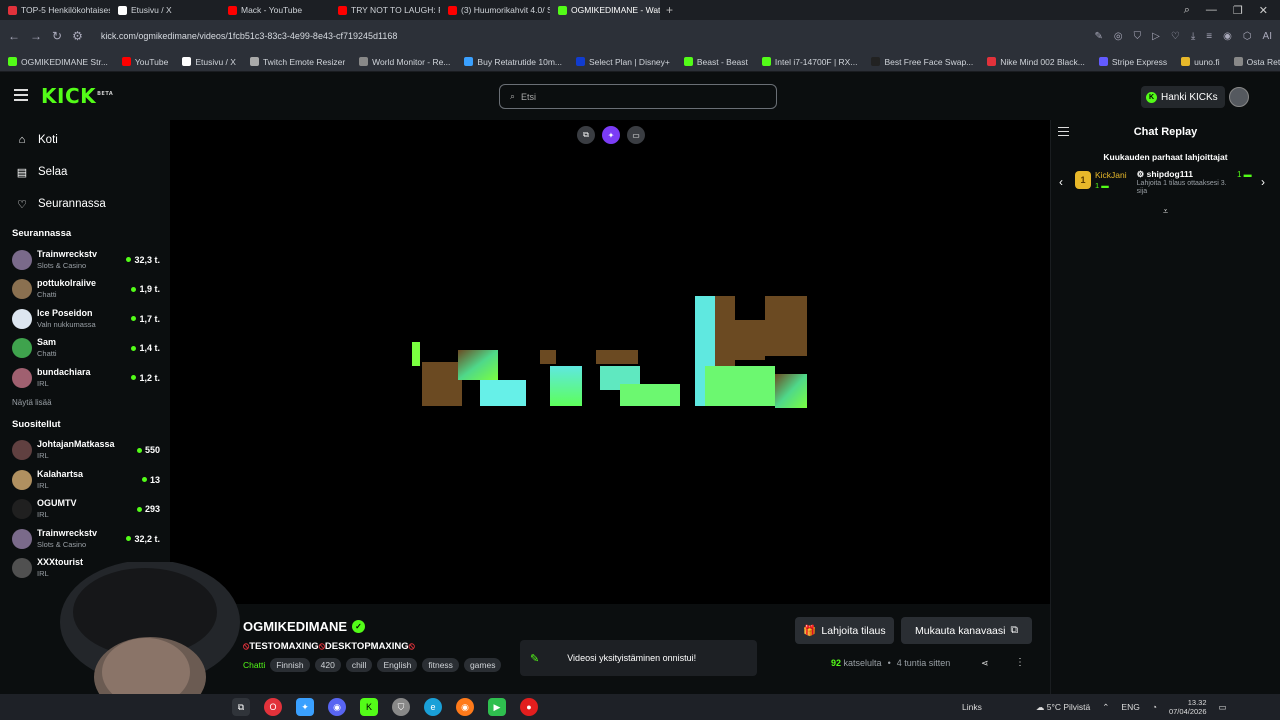  What do you see at coordinates (1267, 36) in the screenshot?
I see `ai-button: AI` at bounding box center [1267, 36].